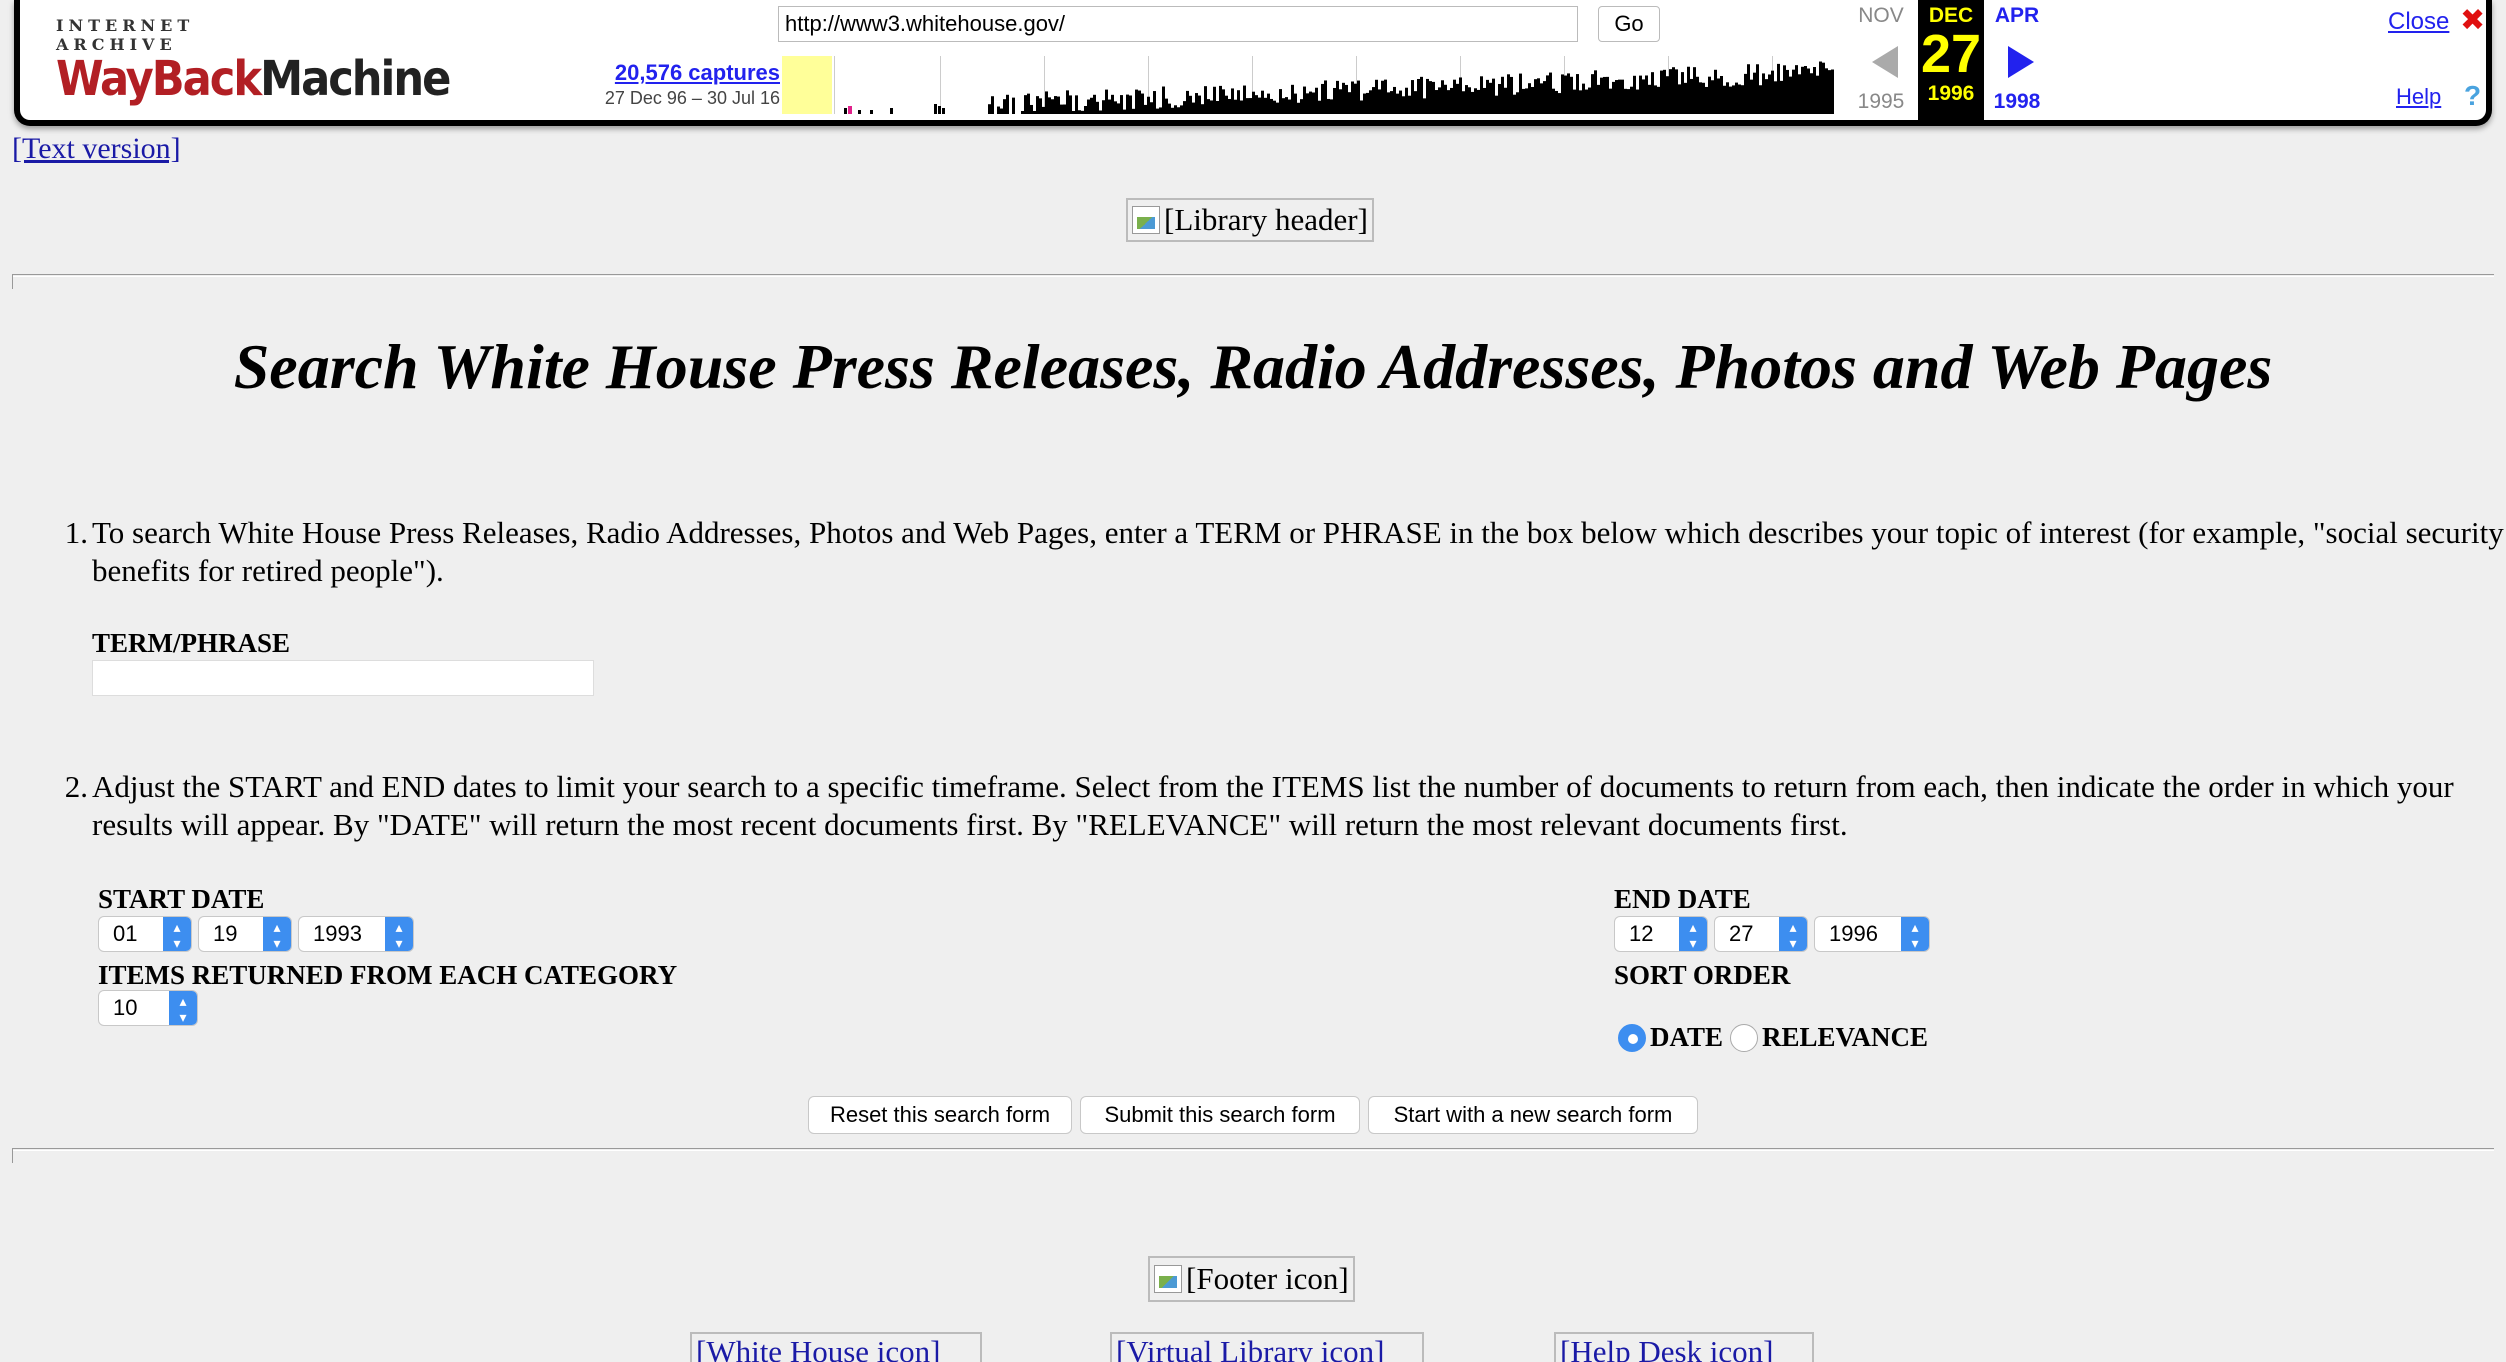 The height and width of the screenshot is (1362, 2506). I want to click on close-link: Close, so click(2418, 22).